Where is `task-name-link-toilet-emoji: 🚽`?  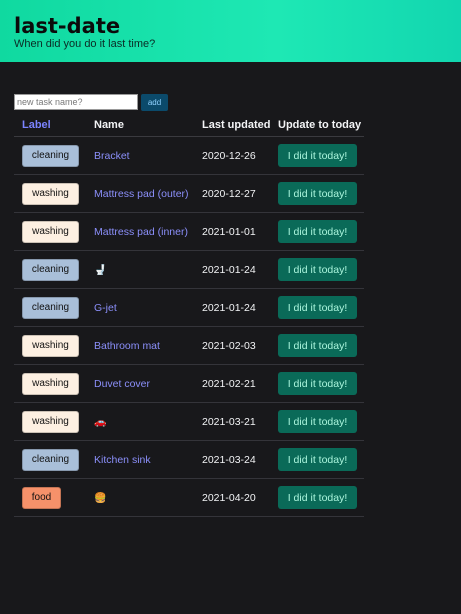 task-name-link-toilet-emoji: 🚽 is located at coordinates (100, 270).